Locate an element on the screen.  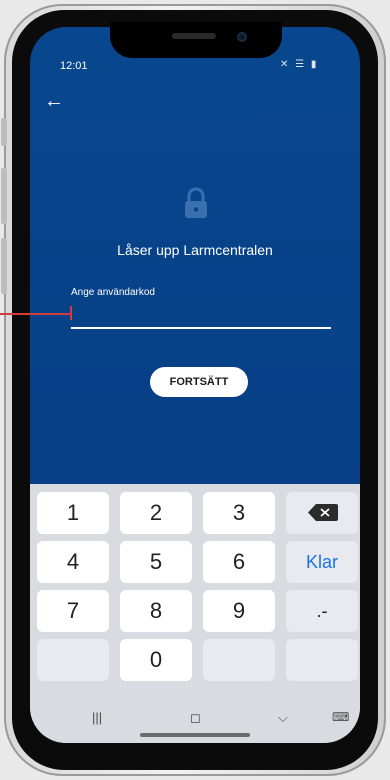
volume-up-button is located at coordinates (4, 196).